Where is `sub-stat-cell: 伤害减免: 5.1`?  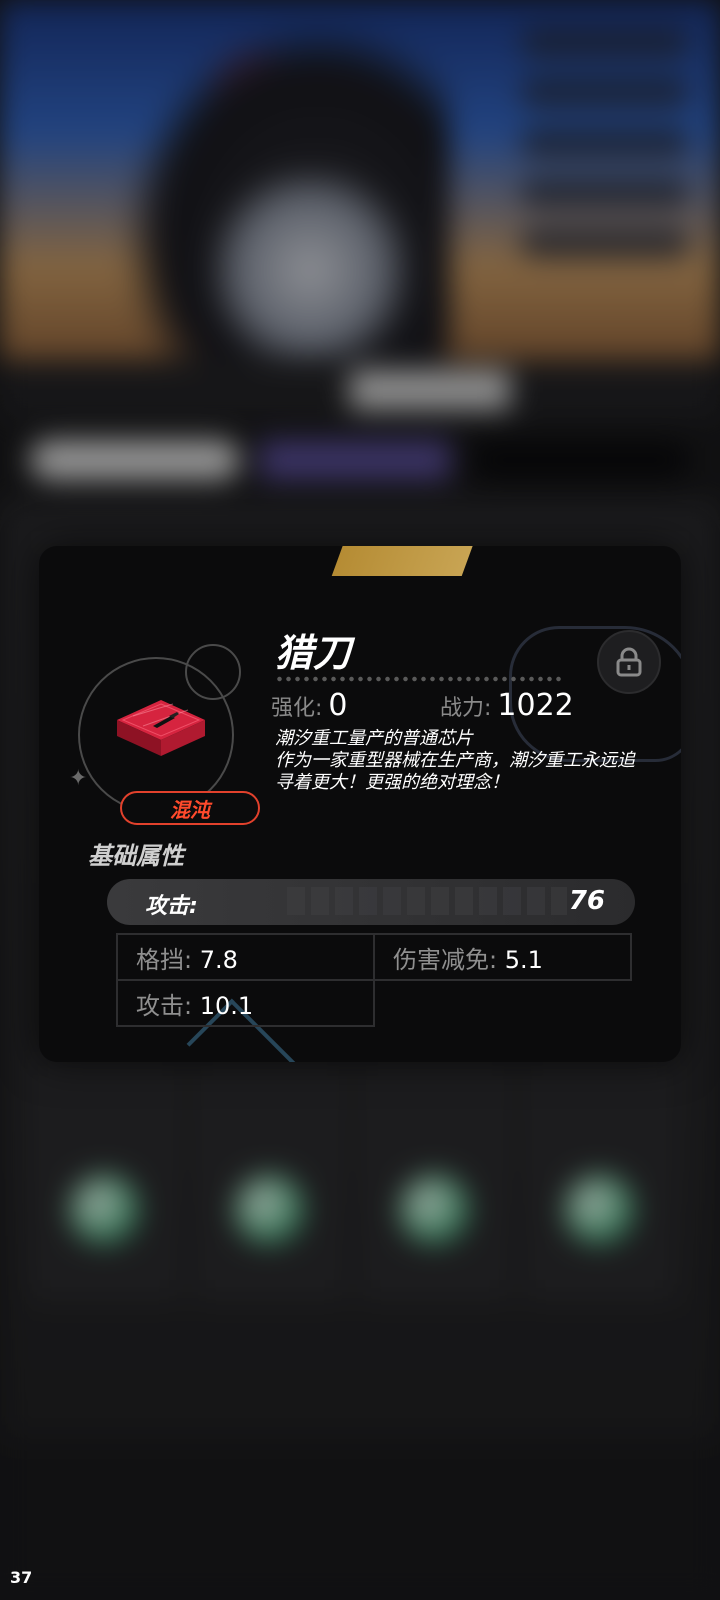
sub-stat-cell: 伤害减免: 5.1 is located at coordinates (502, 957).